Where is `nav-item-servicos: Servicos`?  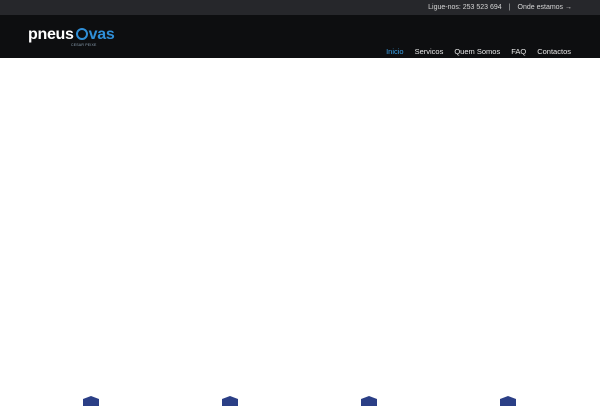
nav-item-servicos: Servicos is located at coordinates (429, 51).